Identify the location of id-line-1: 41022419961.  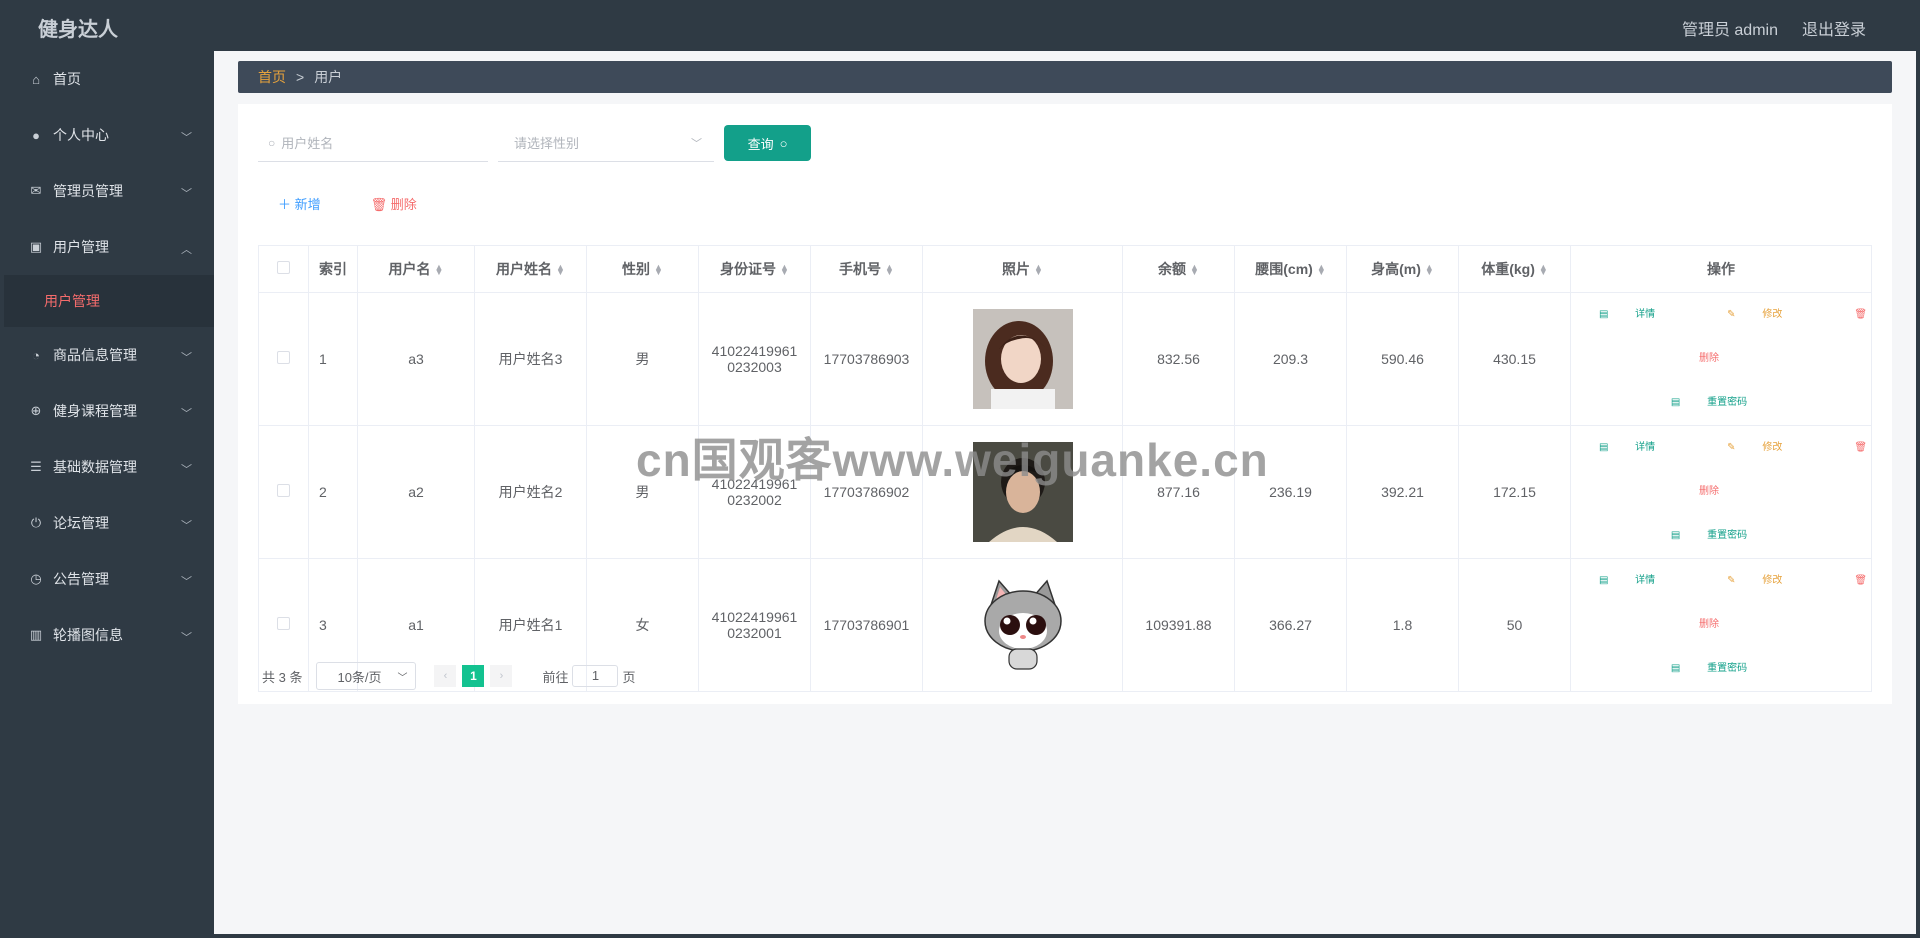
(754, 617).